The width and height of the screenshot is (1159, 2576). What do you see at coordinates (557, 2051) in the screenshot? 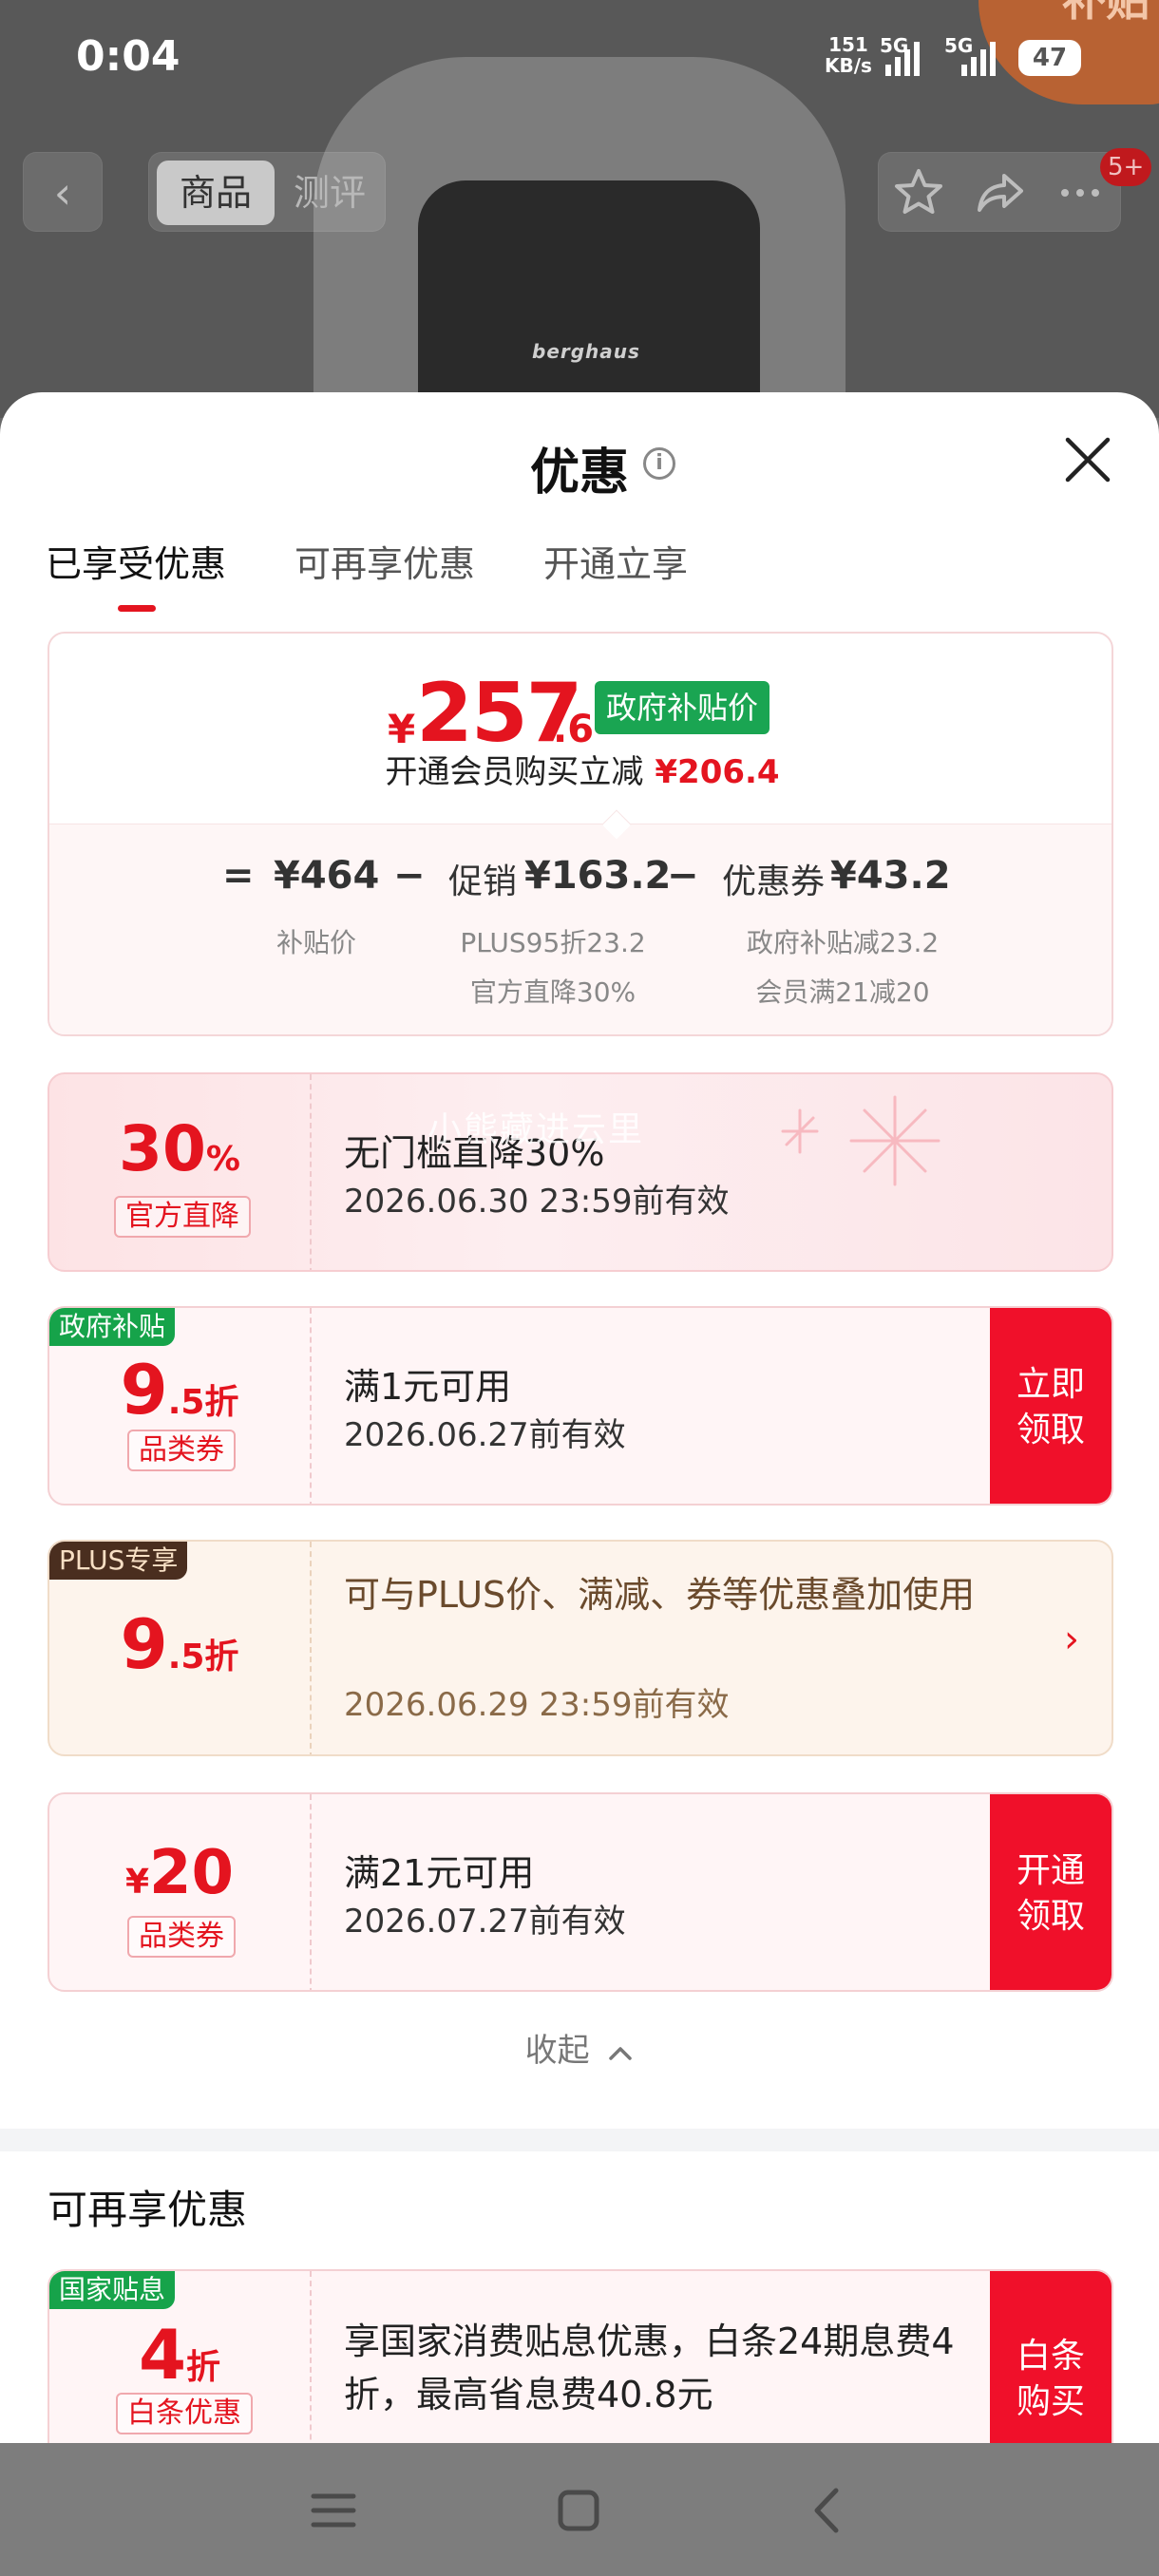
I see `collapse-label: 收起` at bounding box center [557, 2051].